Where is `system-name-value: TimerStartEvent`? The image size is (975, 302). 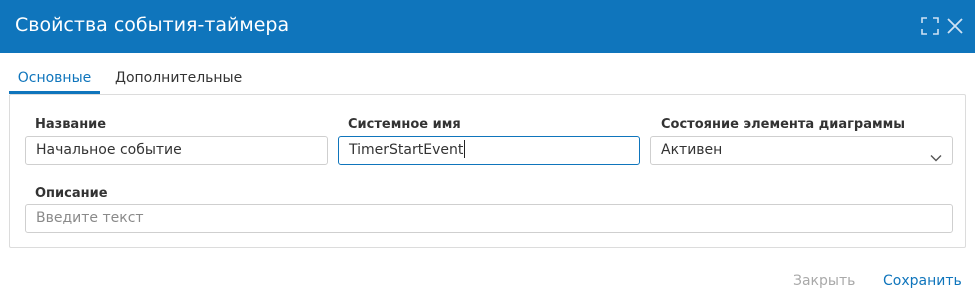 system-name-value: TimerStartEvent is located at coordinates (406, 150).